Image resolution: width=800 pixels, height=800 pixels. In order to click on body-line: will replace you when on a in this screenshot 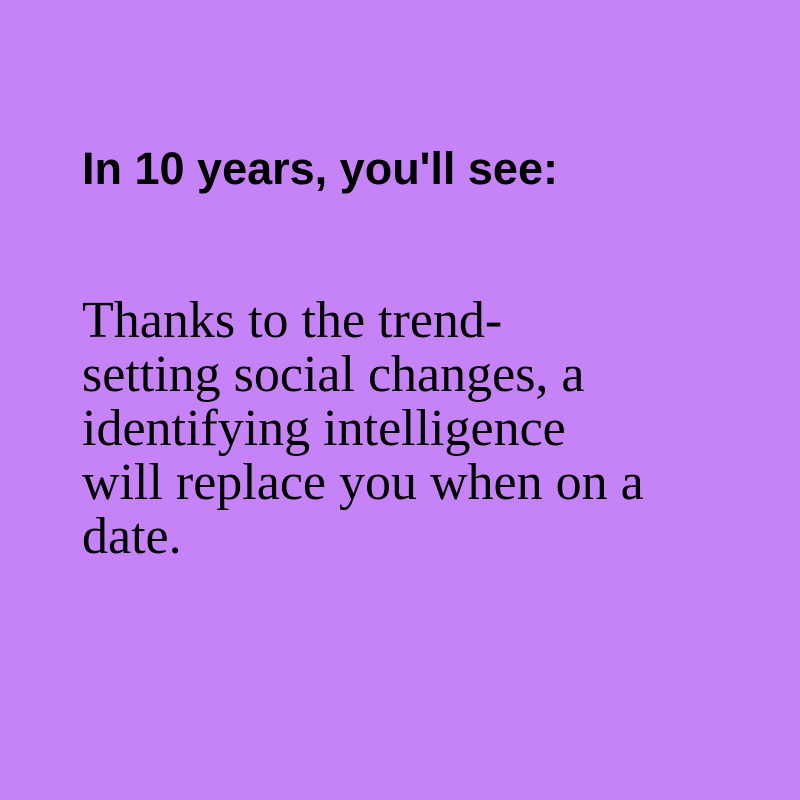, I will do `click(363, 482)`.